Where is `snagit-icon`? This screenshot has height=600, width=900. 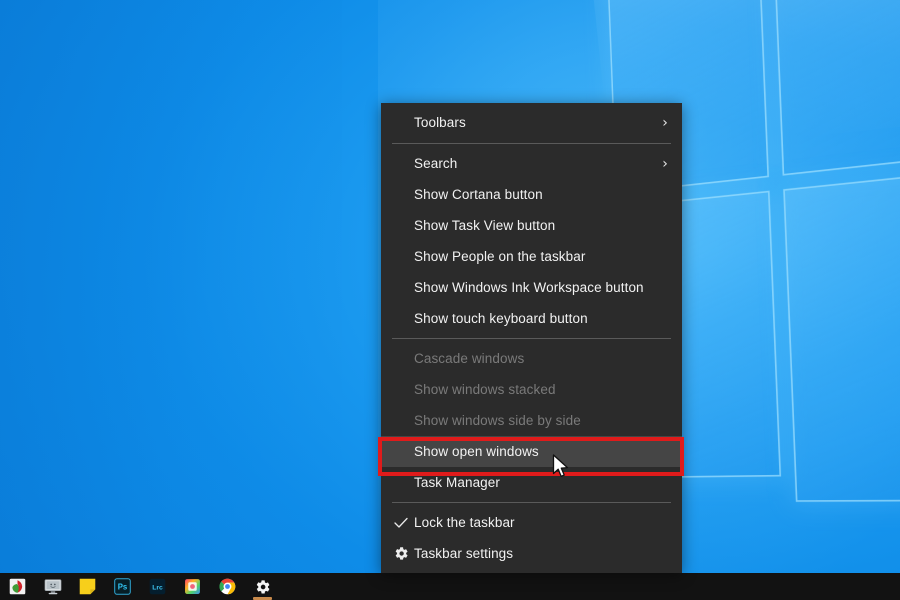
snagit-icon is located at coordinates (17, 586).